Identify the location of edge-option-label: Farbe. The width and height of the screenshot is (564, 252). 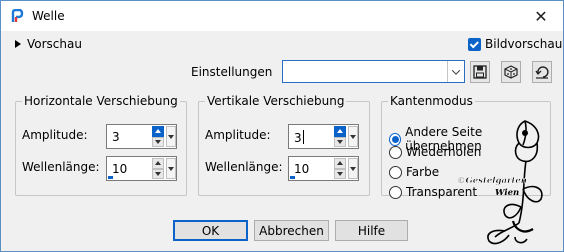
(423, 172).